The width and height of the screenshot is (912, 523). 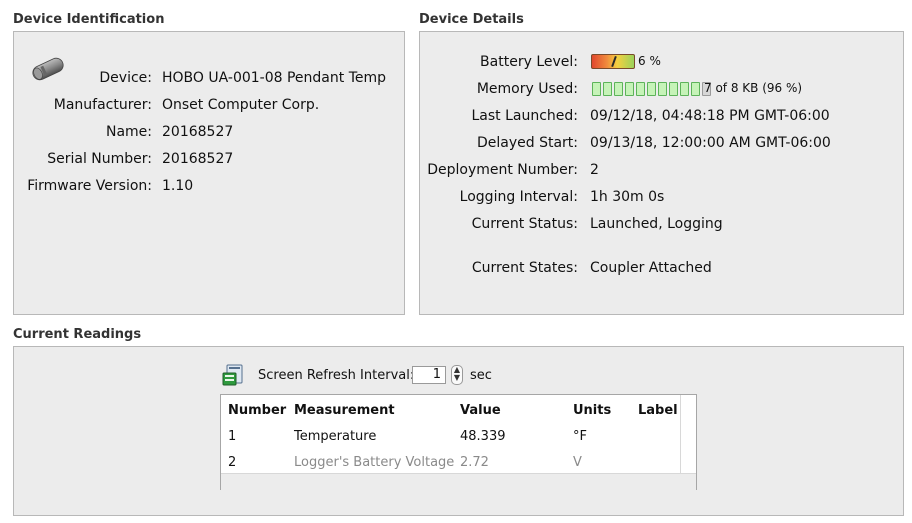 I want to click on last-launched-label: Last Launched:, so click(x=524, y=116).